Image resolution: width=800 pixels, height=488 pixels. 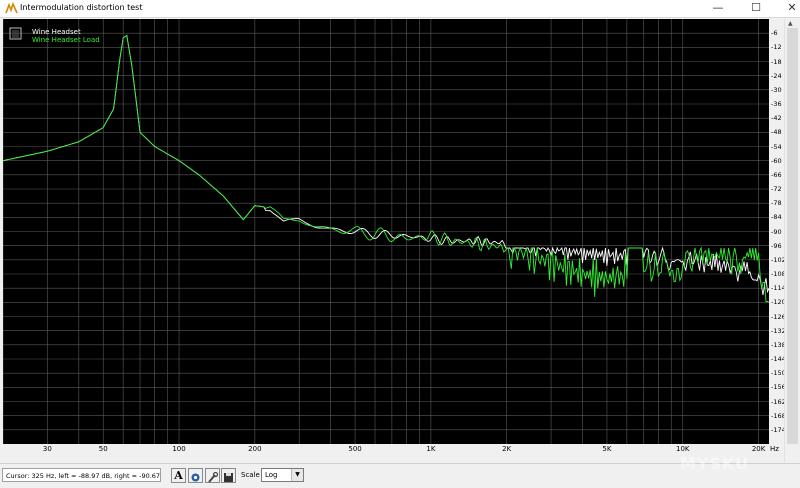 What do you see at coordinates (400, 9) in the screenshot?
I see `title-bar: Intermodulation distortion test — ☐ ✕` at bounding box center [400, 9].